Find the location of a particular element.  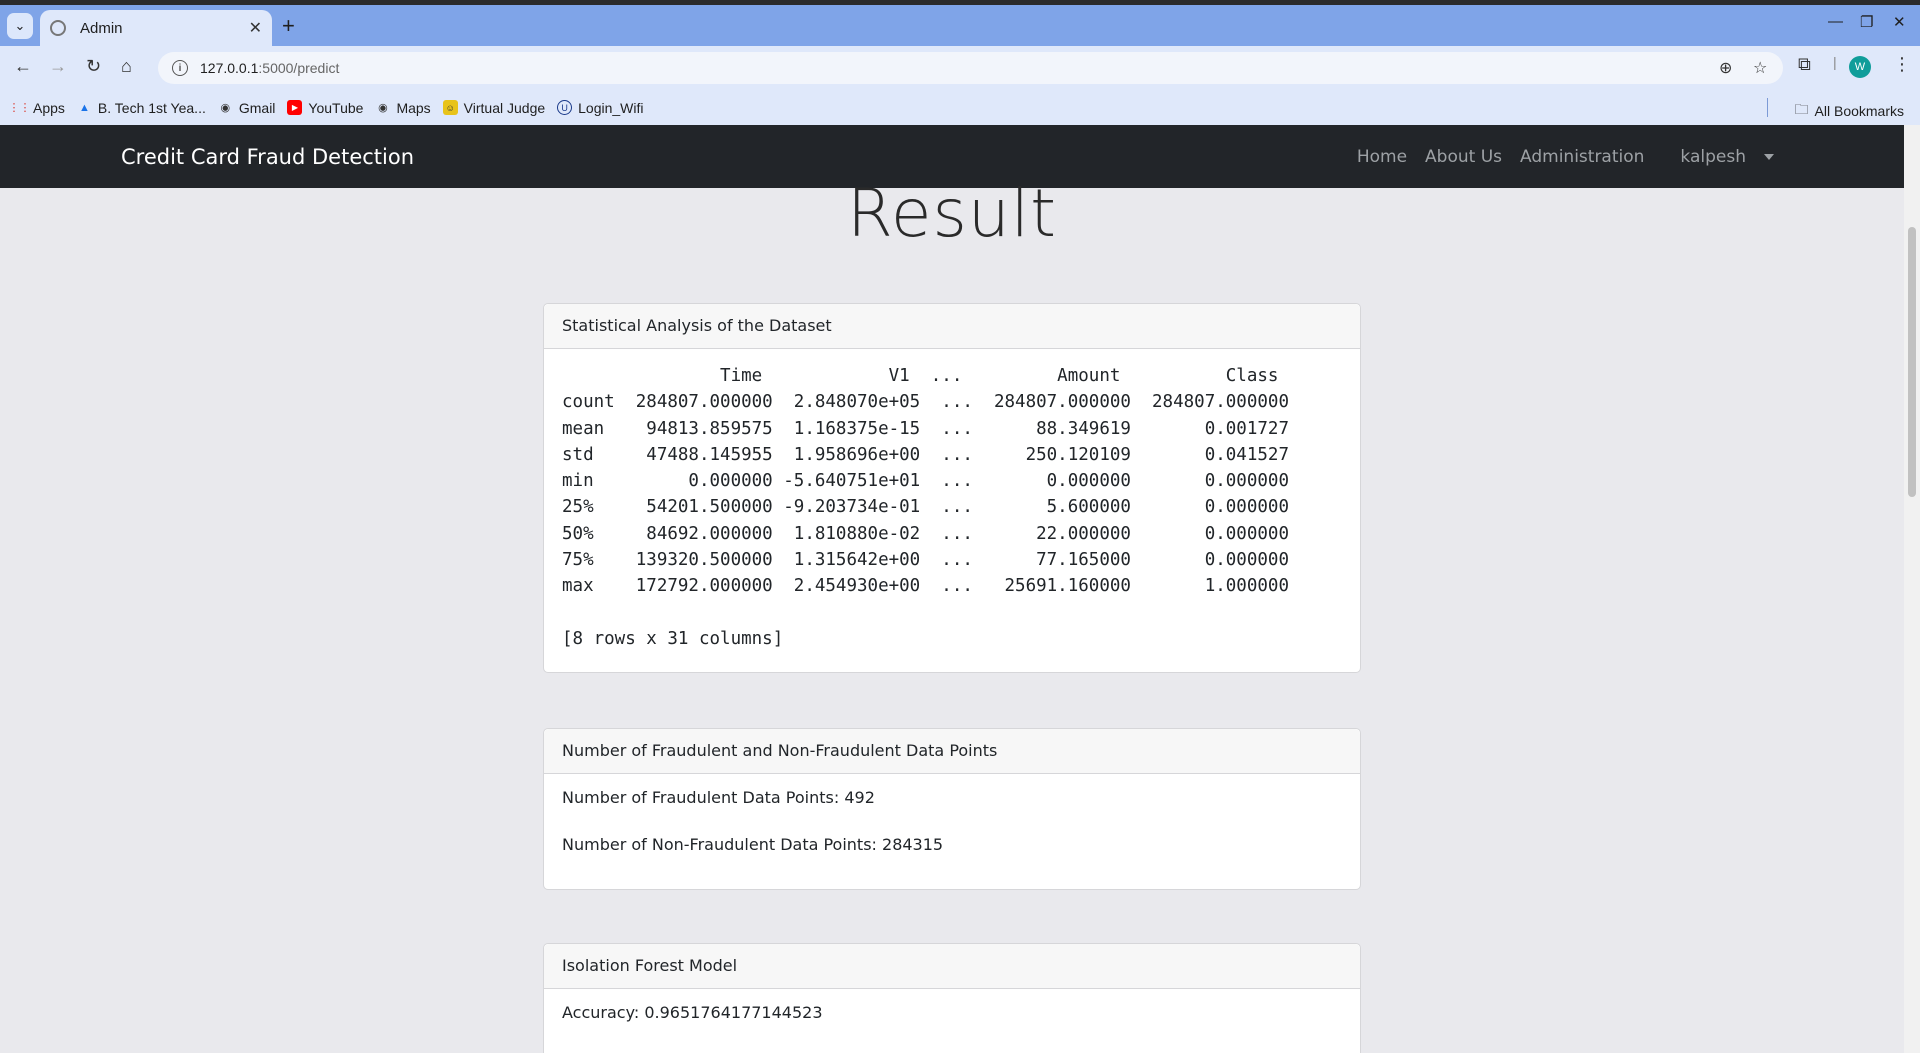

bookmark-label: Gmail is located at coordinates (257, 107).